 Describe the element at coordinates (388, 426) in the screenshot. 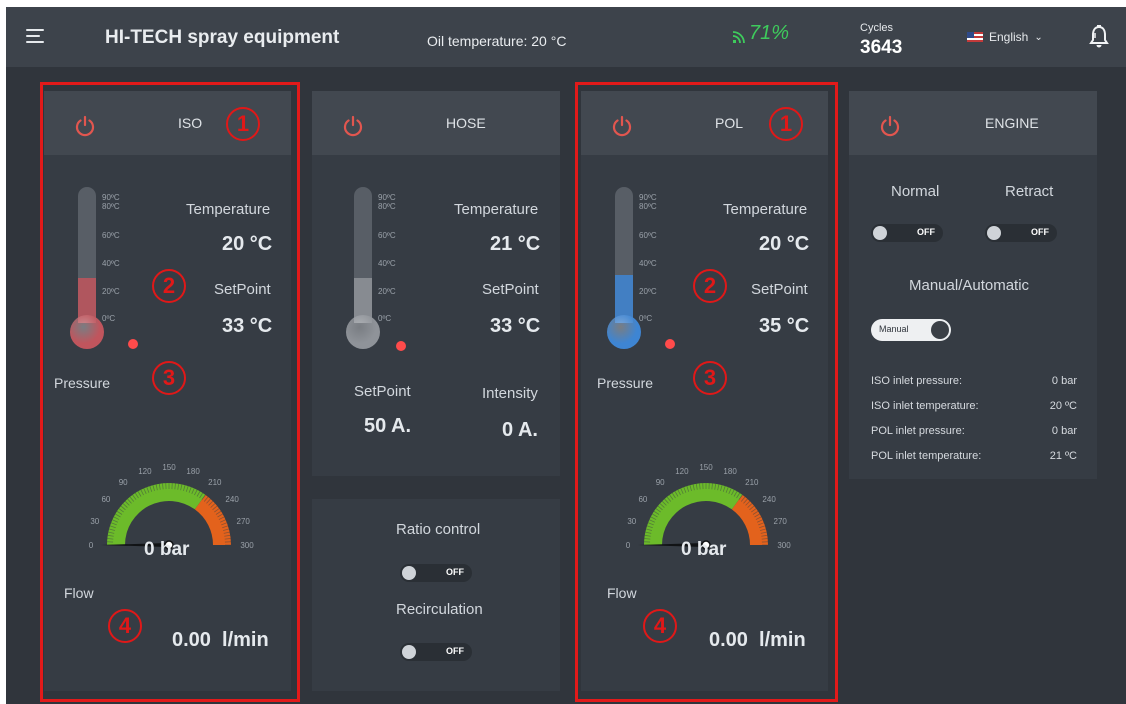

I see `hose-current-setpoint-value: 50 A.` at that location.